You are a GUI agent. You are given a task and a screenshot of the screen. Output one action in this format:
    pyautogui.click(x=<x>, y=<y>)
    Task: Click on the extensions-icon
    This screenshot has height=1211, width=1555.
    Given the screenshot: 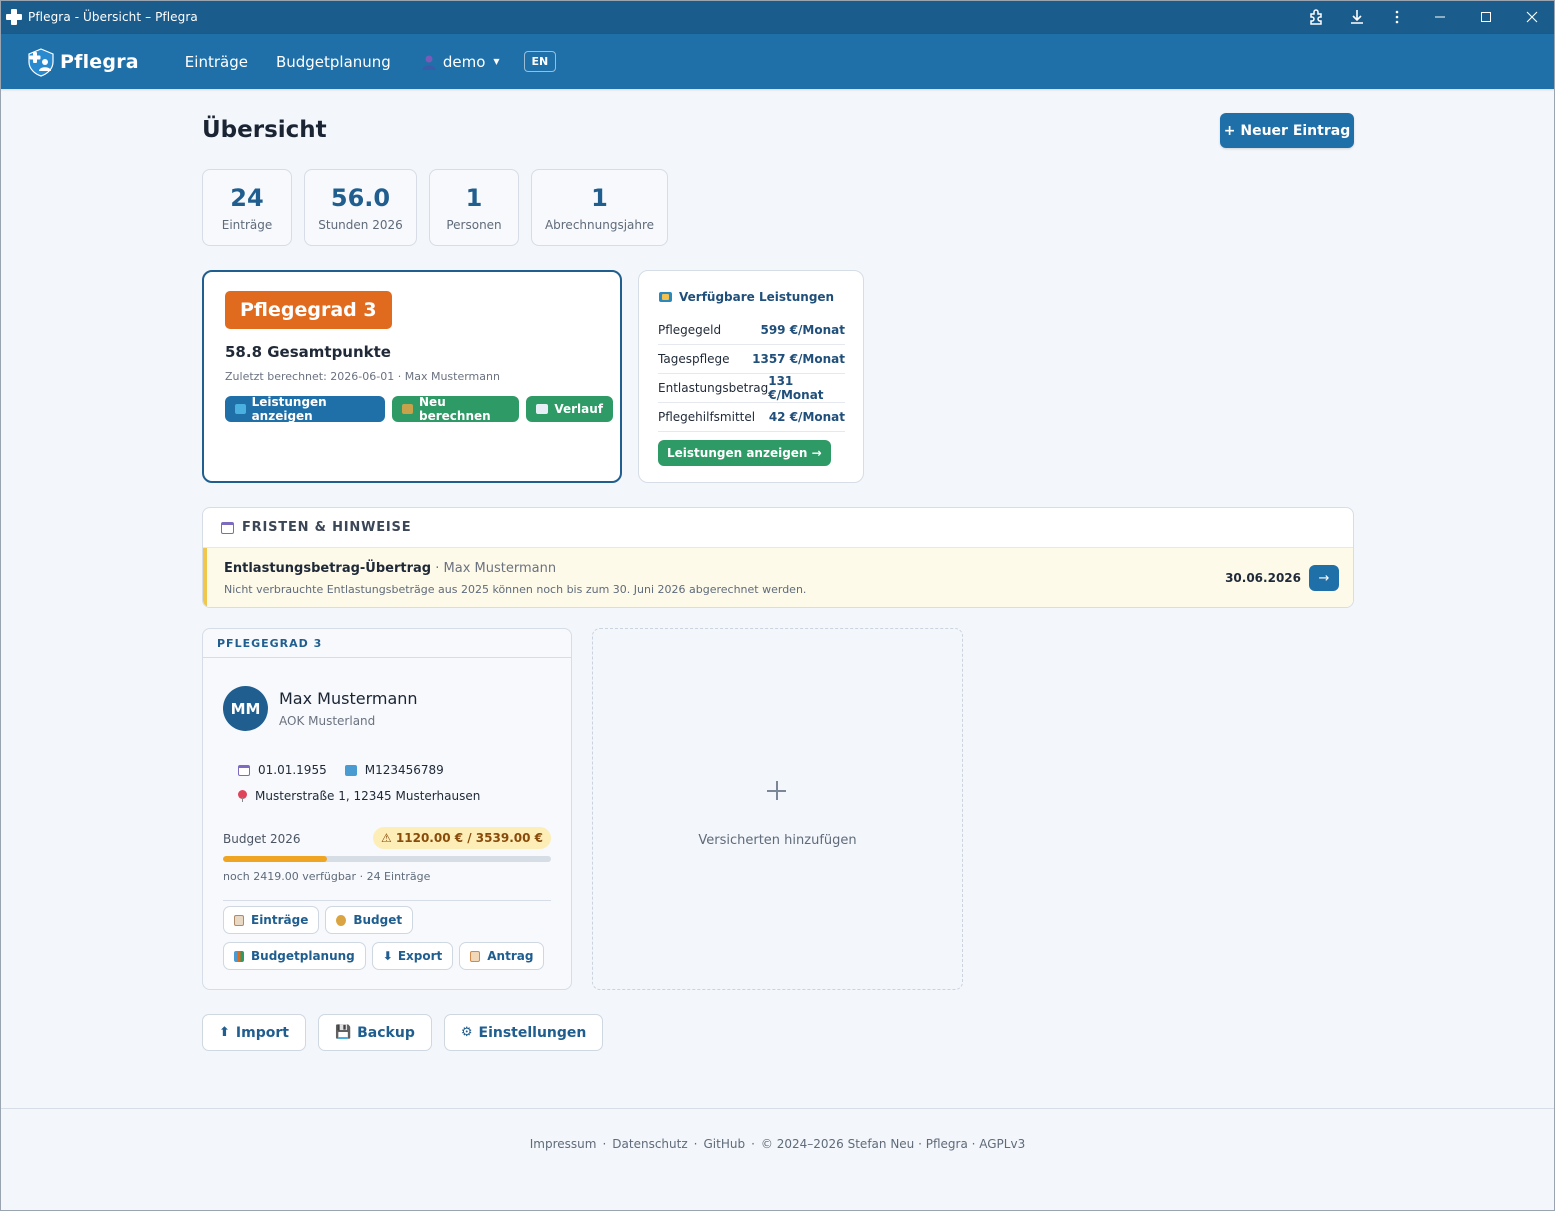 What is the action you would take?
    pyautogui.click(x=1317, y=17)
    